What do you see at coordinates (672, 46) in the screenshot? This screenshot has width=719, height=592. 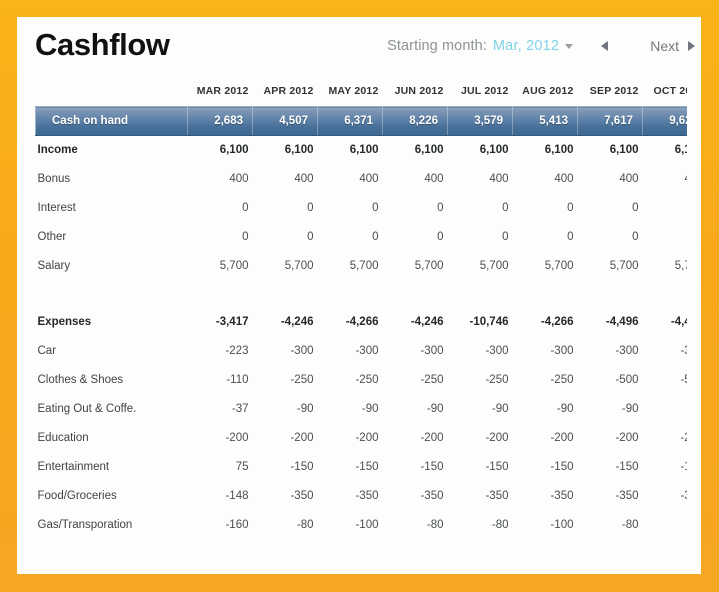 I see `next-button: Next` at bounding box center [672, 46].